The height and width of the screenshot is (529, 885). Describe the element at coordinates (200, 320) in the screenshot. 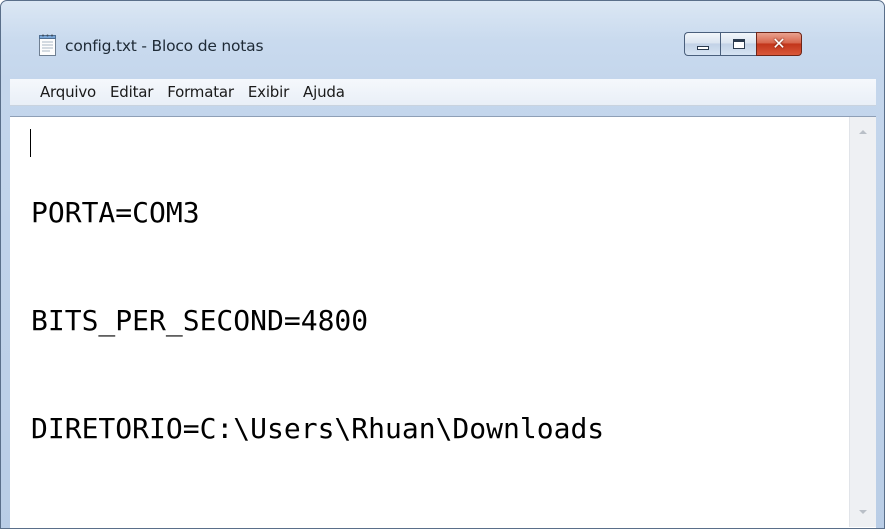

I see `editor-line: BITS_PER_SECOND=4800` at that location.